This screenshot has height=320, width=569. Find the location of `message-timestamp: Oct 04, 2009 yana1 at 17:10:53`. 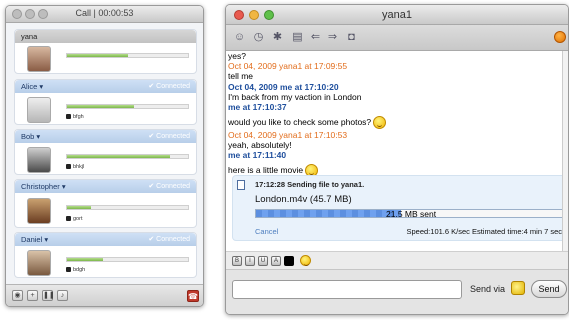

message-timestamp: Oct 04, 2009 yana1 at 17:10:53 is located at coordinates (288, 135).